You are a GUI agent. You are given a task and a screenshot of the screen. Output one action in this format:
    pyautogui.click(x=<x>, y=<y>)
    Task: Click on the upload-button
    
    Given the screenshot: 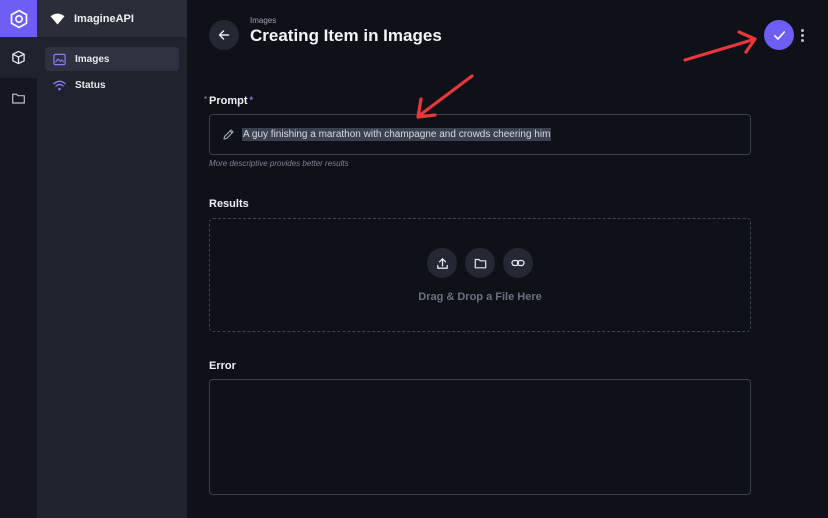 What is the action you would take?
    pyautogui.click(x=442, y=263)
    